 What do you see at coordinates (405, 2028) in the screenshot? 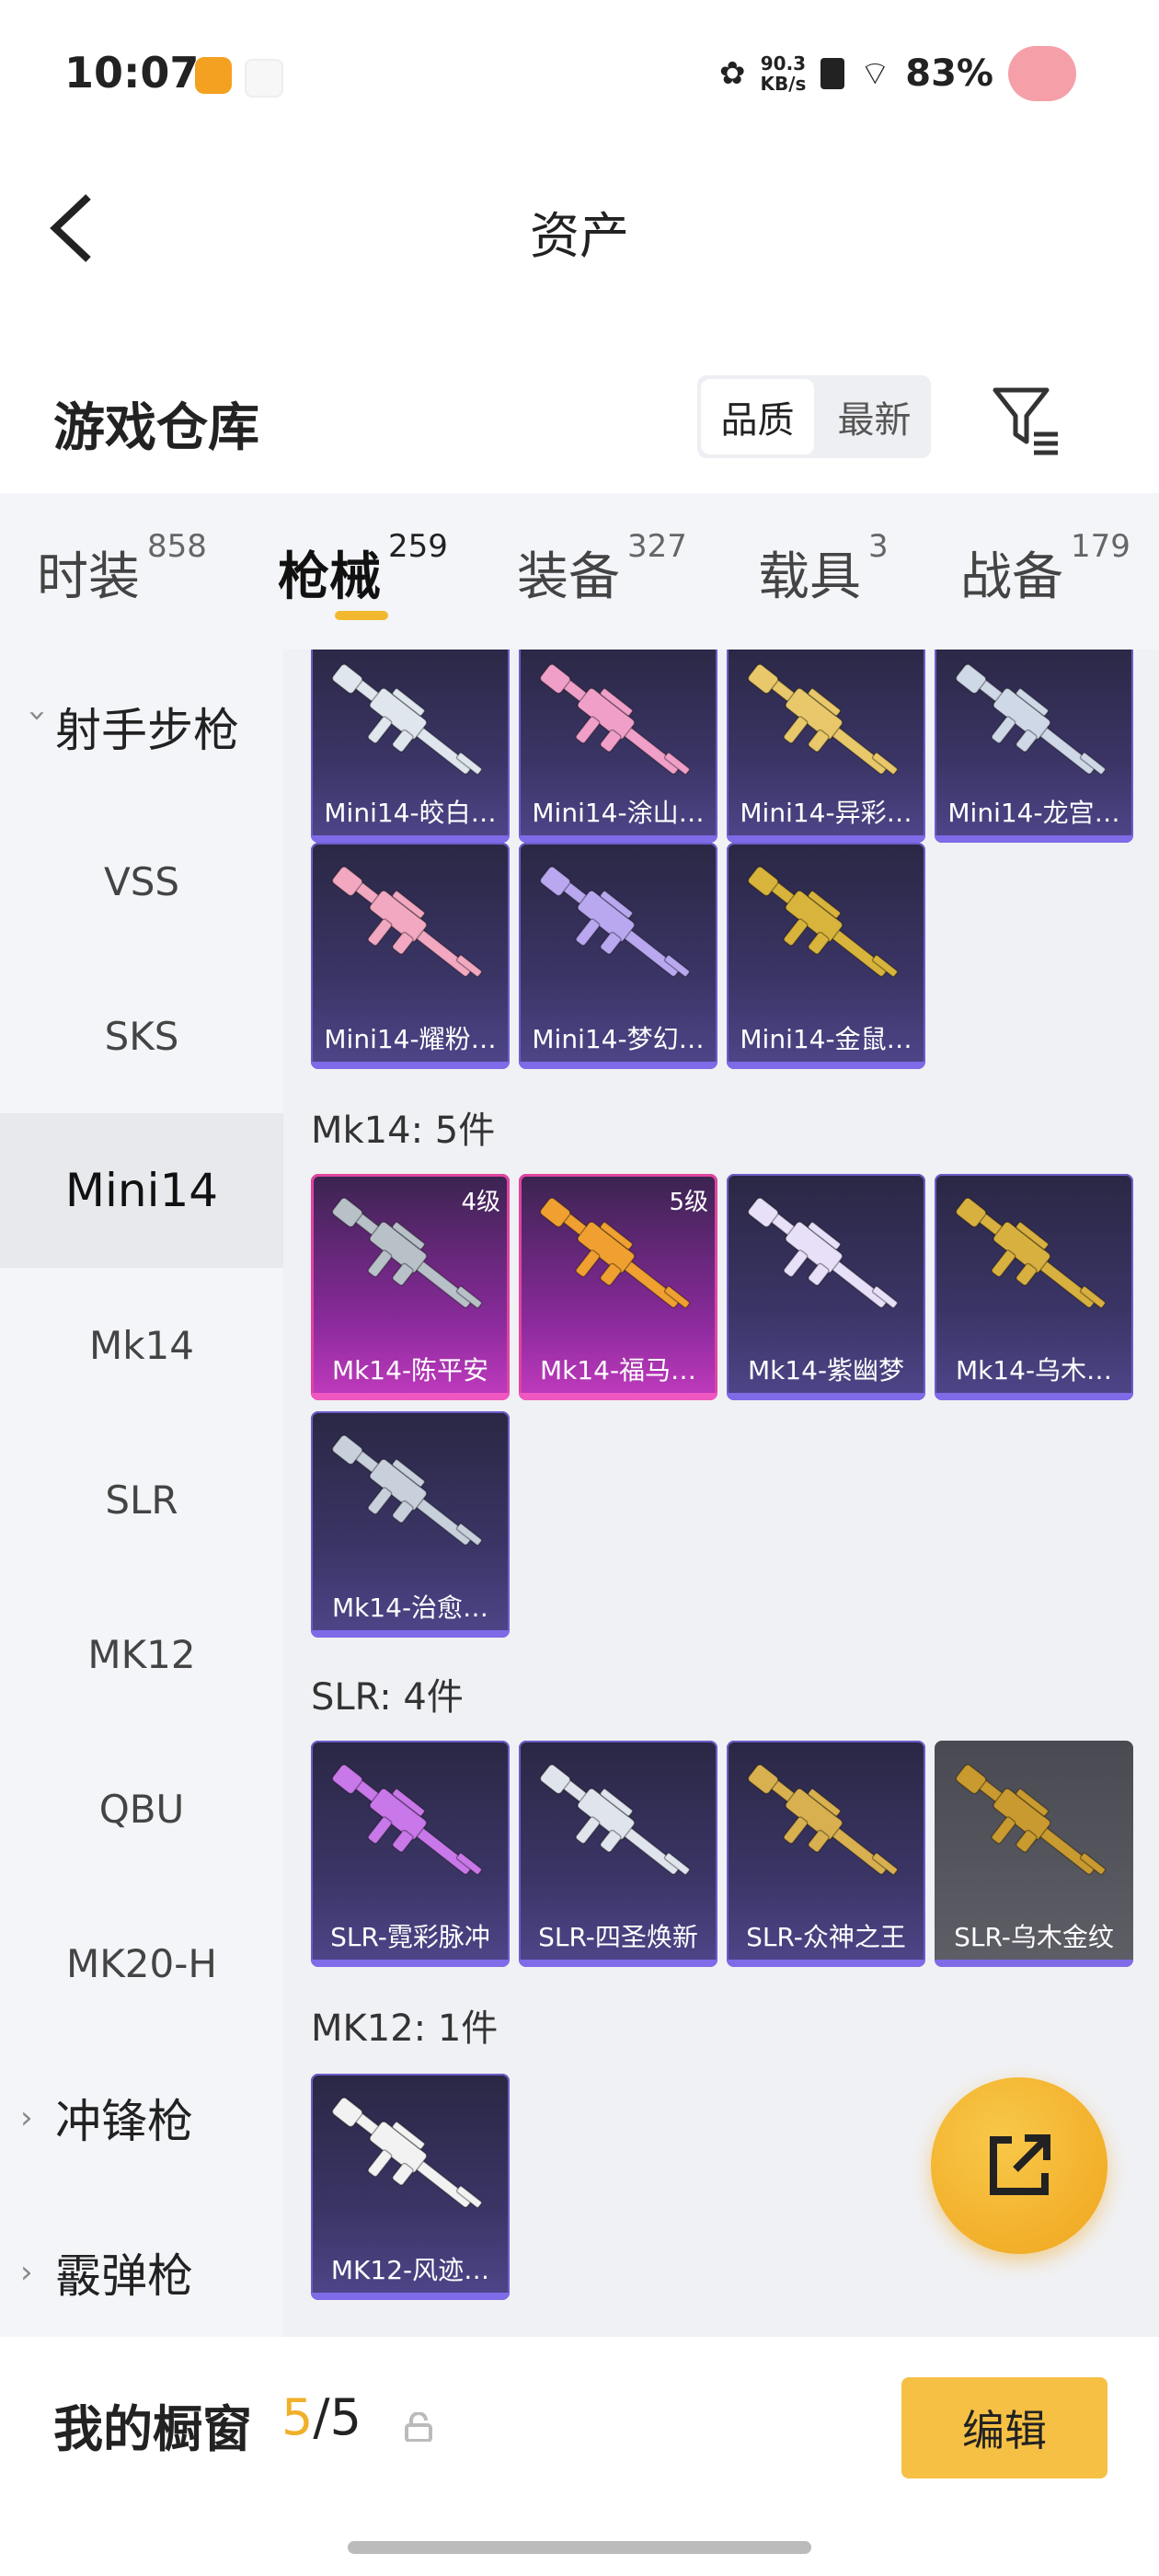
I see `section-title-mk12: MK12: 1件` at bounding box center [405, 2028].